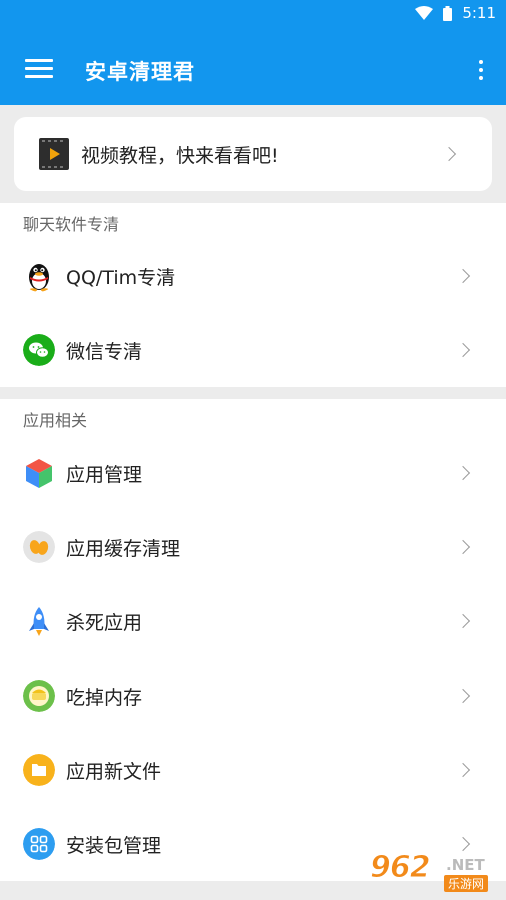  What do you see at coordinates (104, 698) in the screenshot?
I see `list-item-label: 吃掉内存` at bounding box center [104, 698].